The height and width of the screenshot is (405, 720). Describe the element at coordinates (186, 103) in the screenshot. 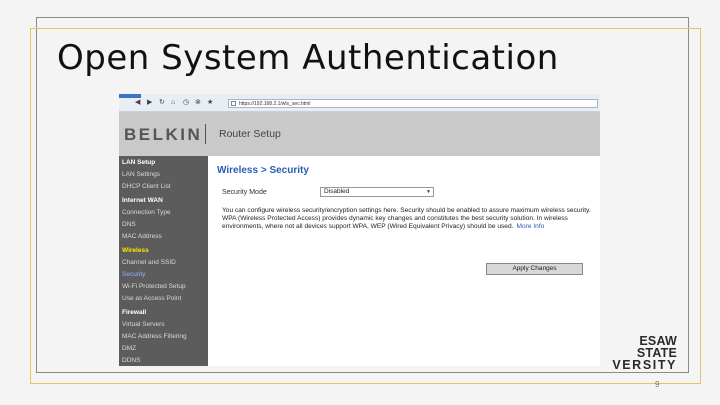

I see `history-icon: ◷` at that location.